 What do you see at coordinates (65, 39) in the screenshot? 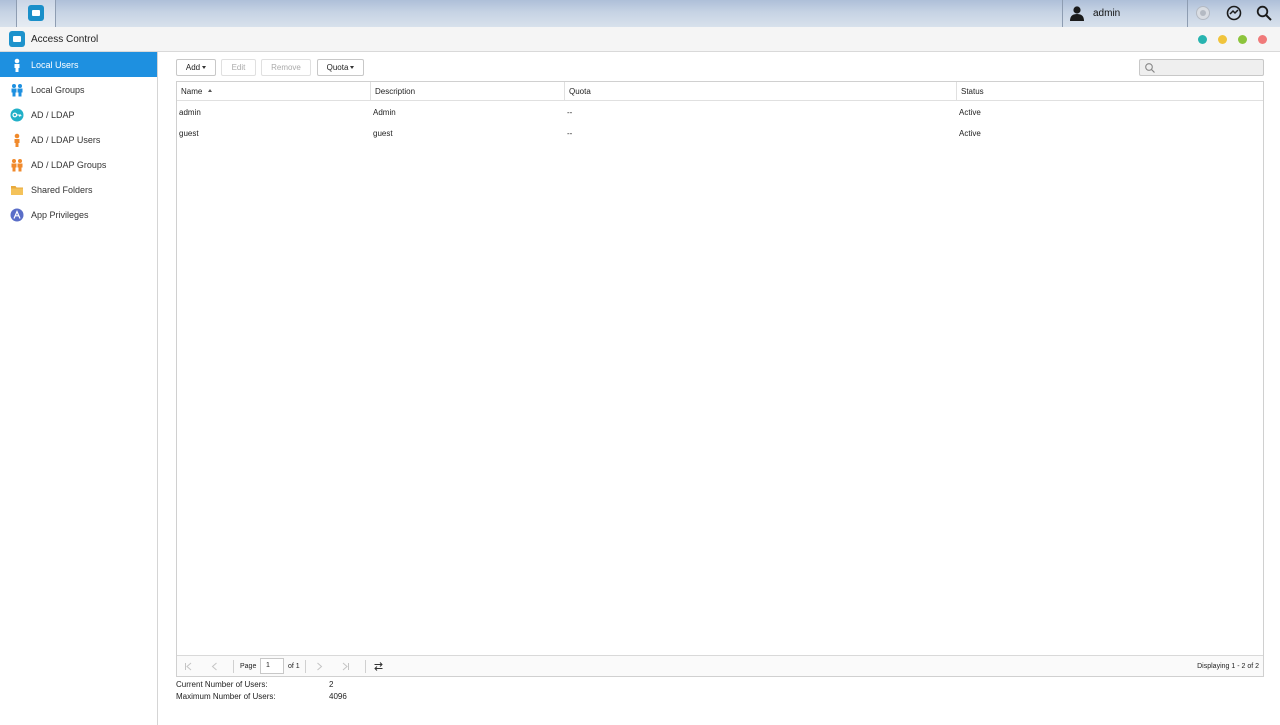
I see `window-title: Access Control` at bounding box center [65, 39].